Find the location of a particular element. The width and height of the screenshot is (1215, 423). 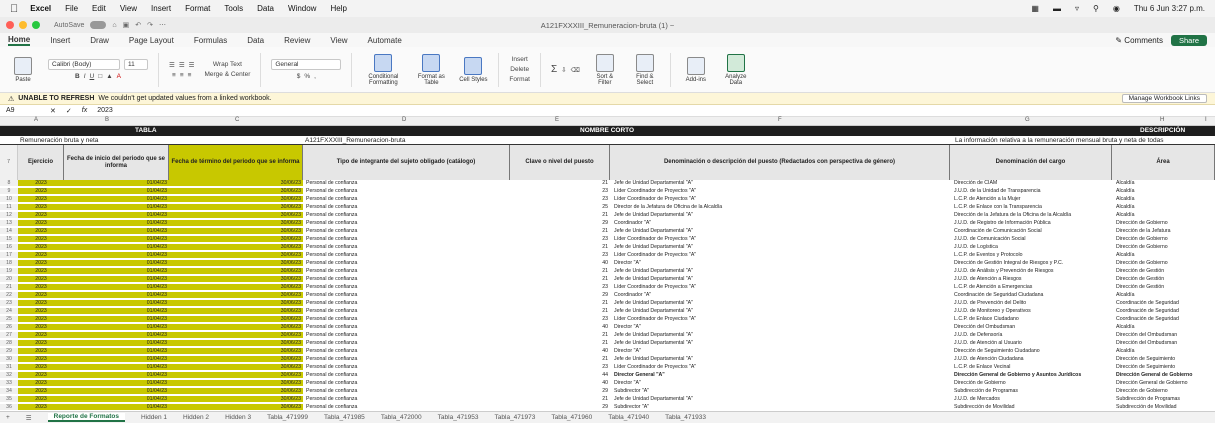

clock: Thu 6 Jun 3:27 p.m. is located at coordinates (1169, 8).